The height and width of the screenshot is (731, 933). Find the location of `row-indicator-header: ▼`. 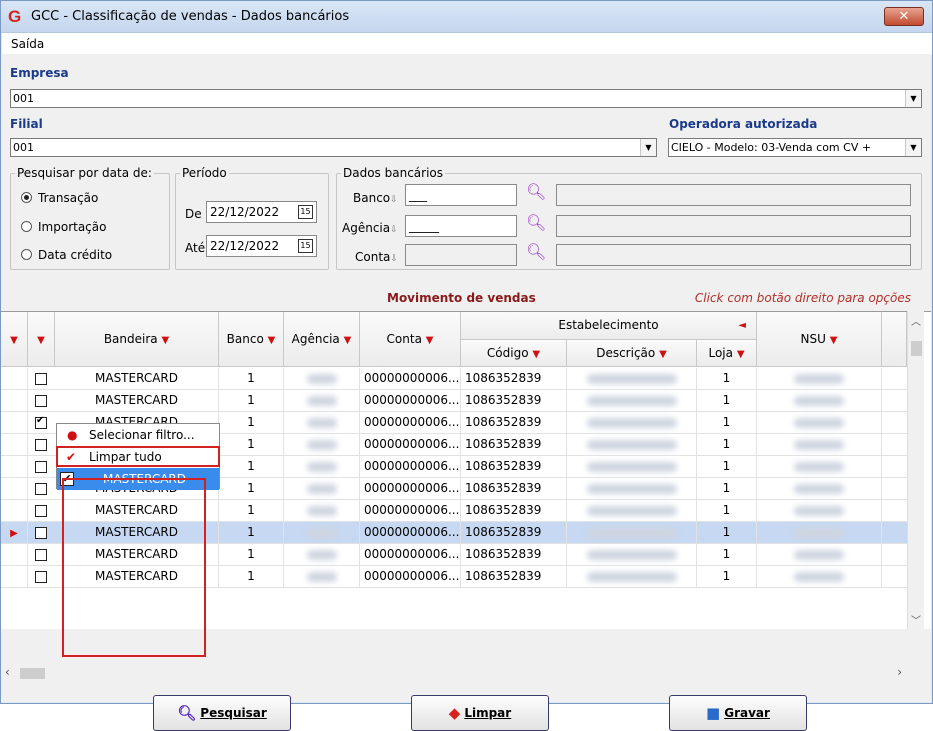

row-indicator-header: ▼ is located at coordinates (14, 339).